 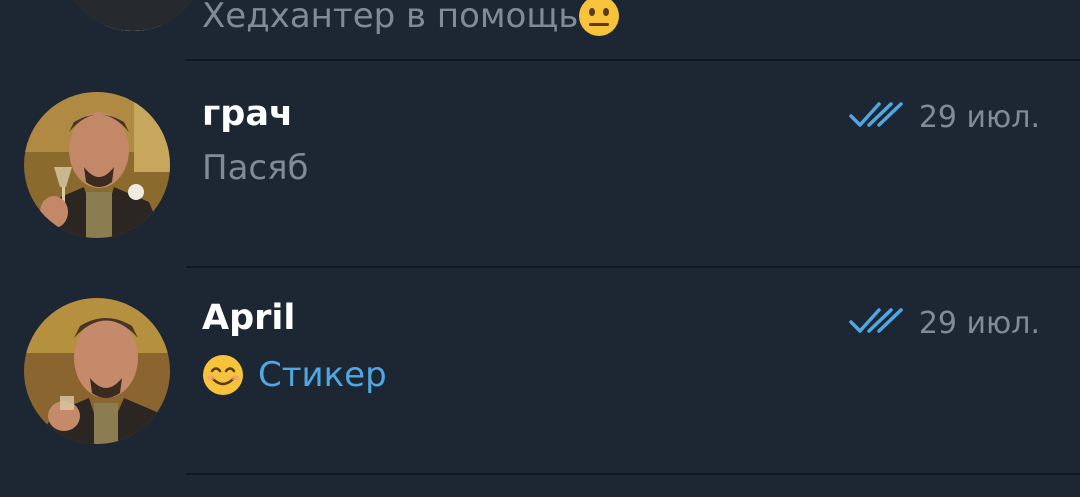 I want to click on chat-preview: Пасяб, so click(x=255, y=168).